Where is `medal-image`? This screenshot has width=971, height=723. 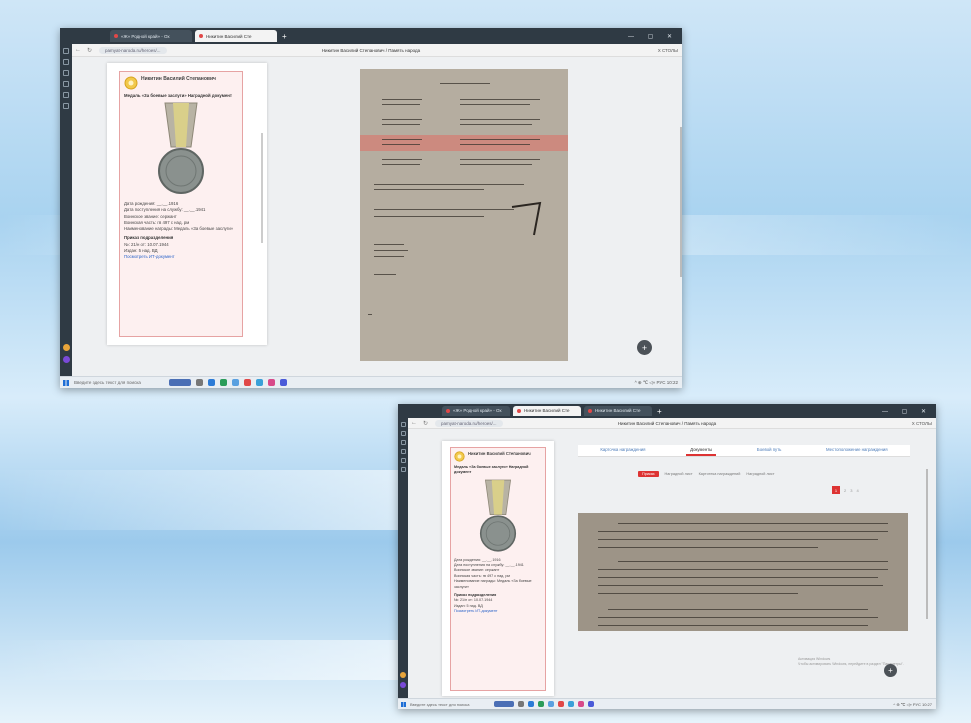 medal-image is located at coordinates (181, 148).